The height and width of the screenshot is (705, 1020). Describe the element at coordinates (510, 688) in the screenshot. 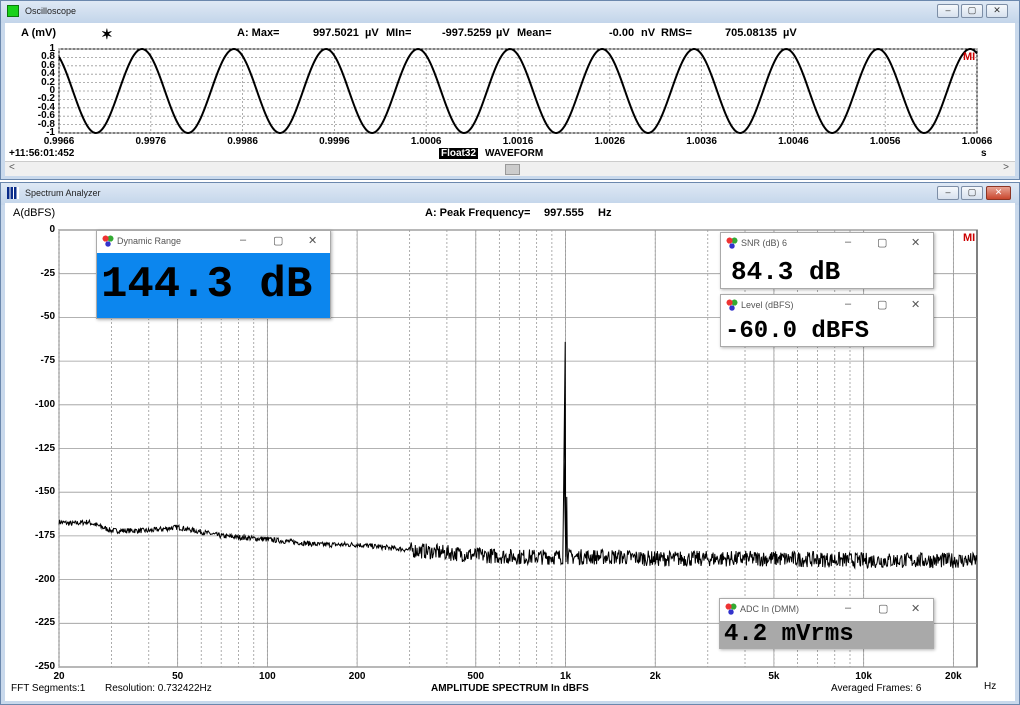

I see `spec-plot-title: AMPLITUDE SPECTRUM In dBFS` at that location.